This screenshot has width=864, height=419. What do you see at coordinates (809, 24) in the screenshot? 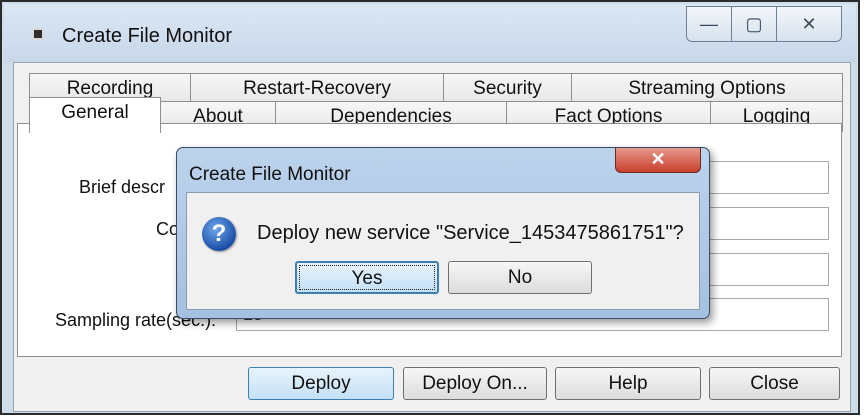
I see `window-close-button: ✕` at bounding box center [809, 24].